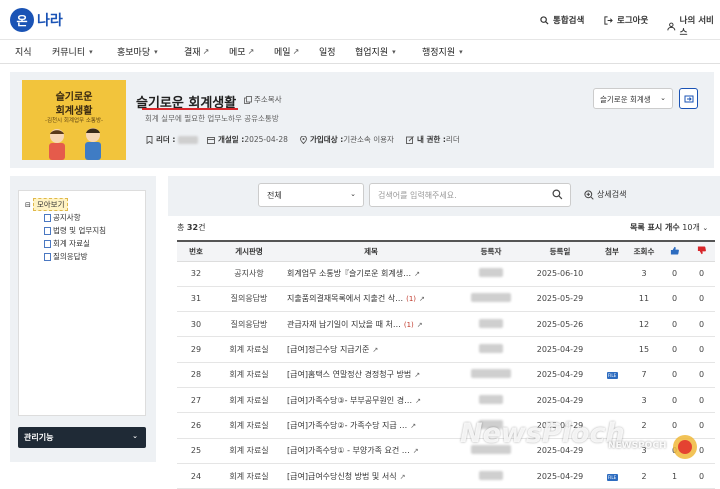 The image size is (720, 489). I want to click on row-title-link: [급여]급여수당신청 방법 및 서식, so click(342, 476).